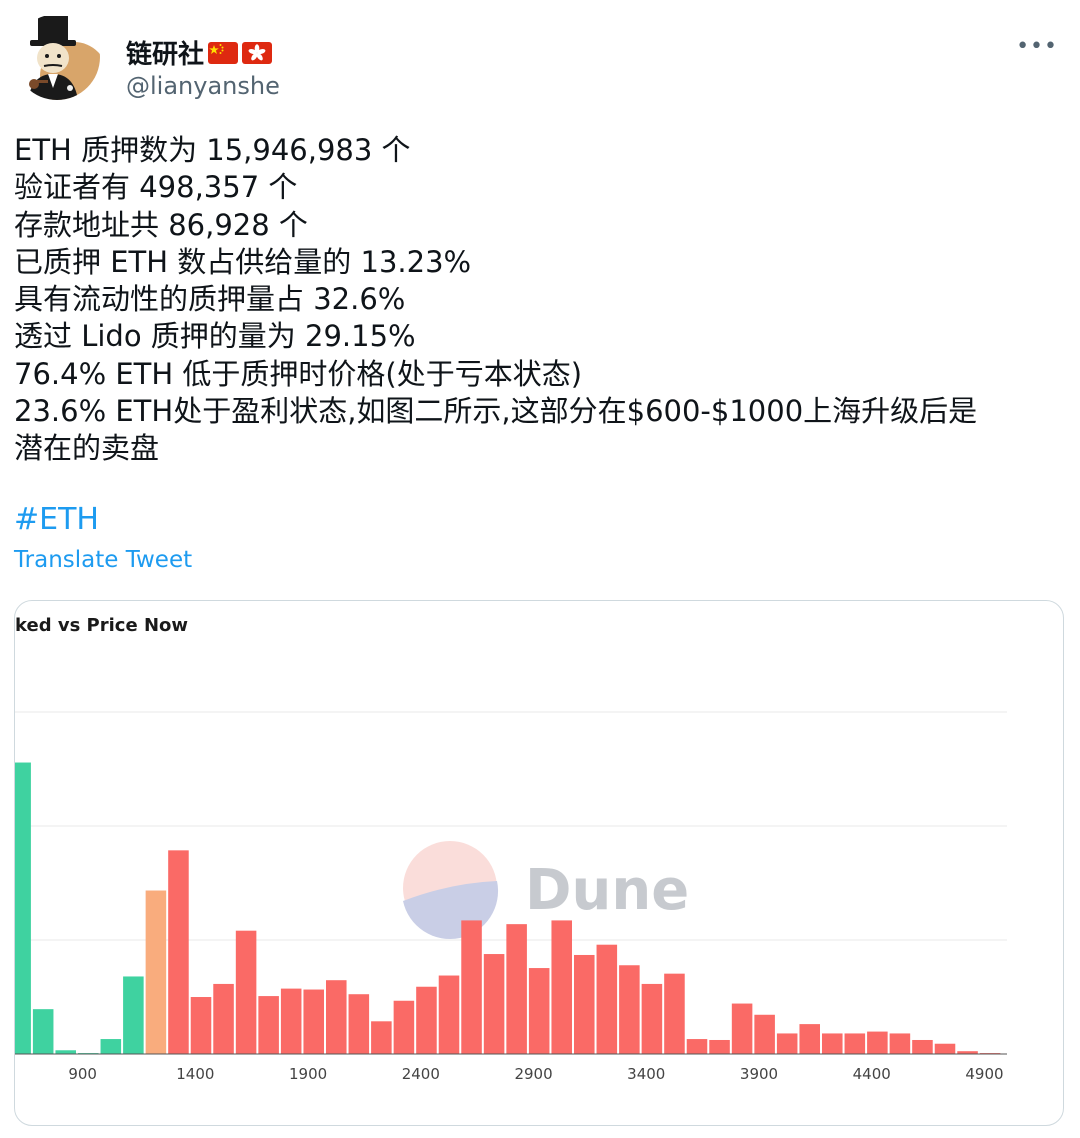 This screenshot has height=1138, width=1080. What do you see at coordinates (1037, 46) in the screenshot?
I see `more-options-icon: •••` at bounding box center [1037, 46].